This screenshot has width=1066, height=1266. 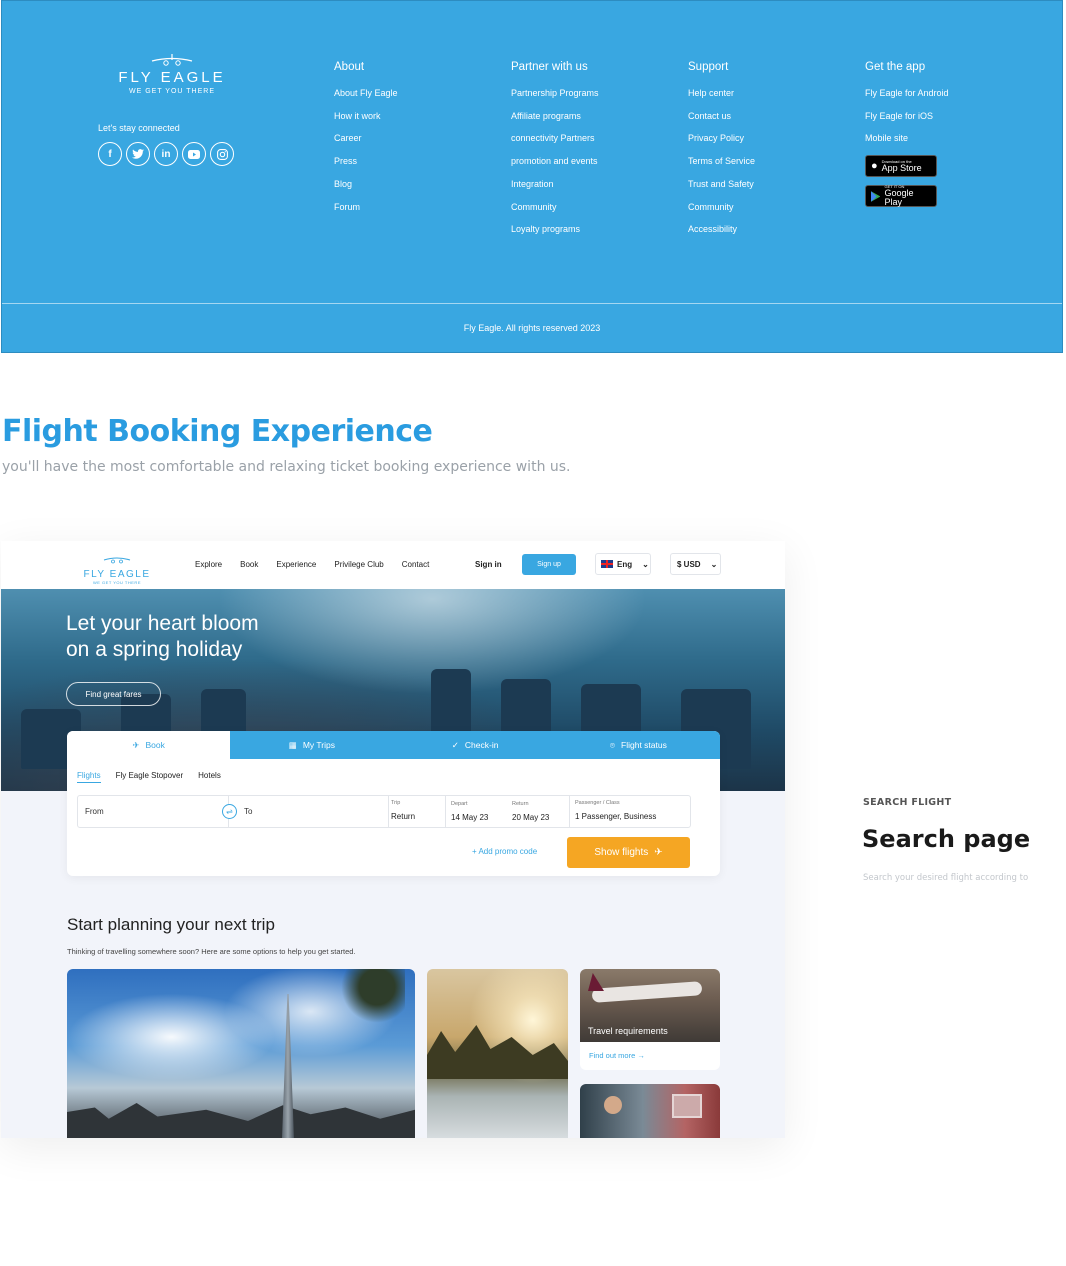 What do you see at coordinates (194, 154) in the screenshot?
I see `youtube-icon` at bounding box center [194, 154].